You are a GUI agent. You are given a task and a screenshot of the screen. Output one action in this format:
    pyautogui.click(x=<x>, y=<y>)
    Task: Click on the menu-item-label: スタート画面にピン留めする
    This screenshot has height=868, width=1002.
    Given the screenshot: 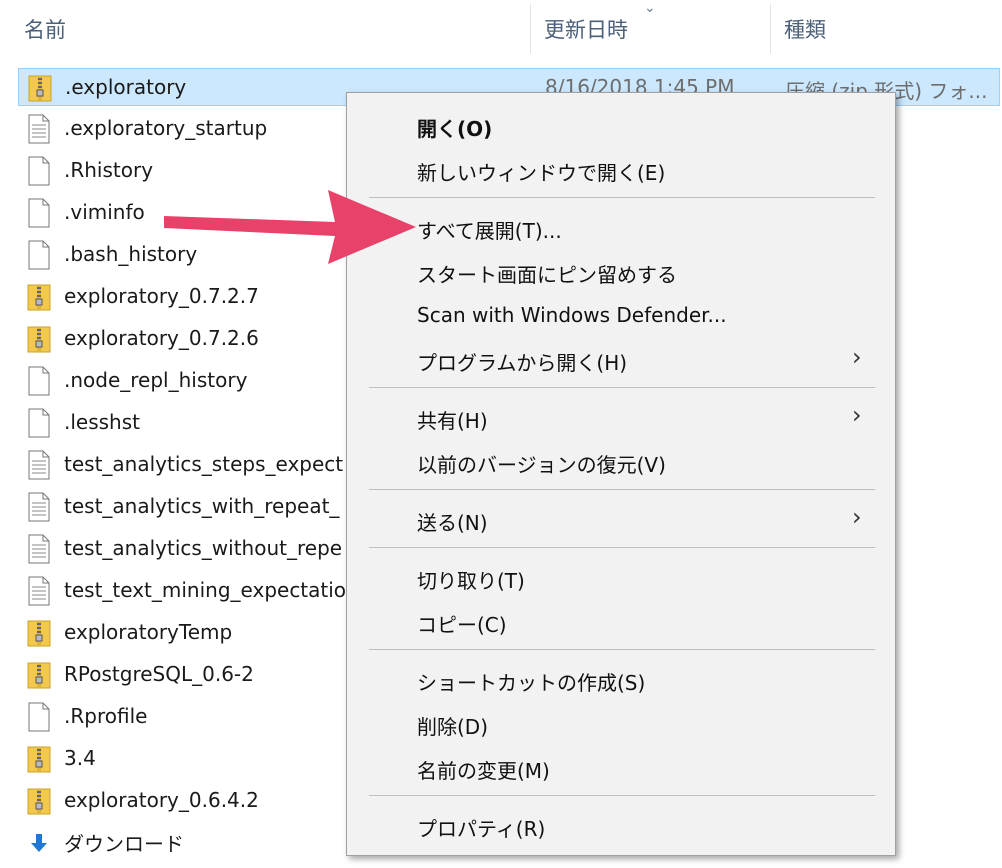 What is the action you would take?
    pyautogui.click(x=547, y=275)
    